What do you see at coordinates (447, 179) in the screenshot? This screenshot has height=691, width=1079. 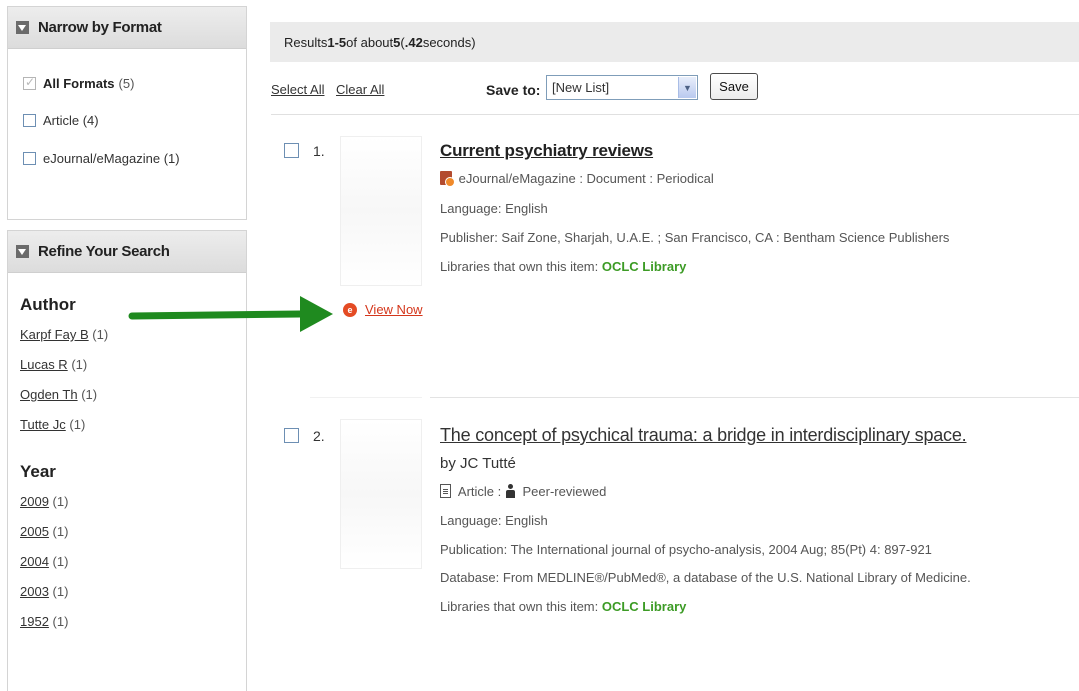 I see `ejournal-icon` at bounding box center [447, 179].